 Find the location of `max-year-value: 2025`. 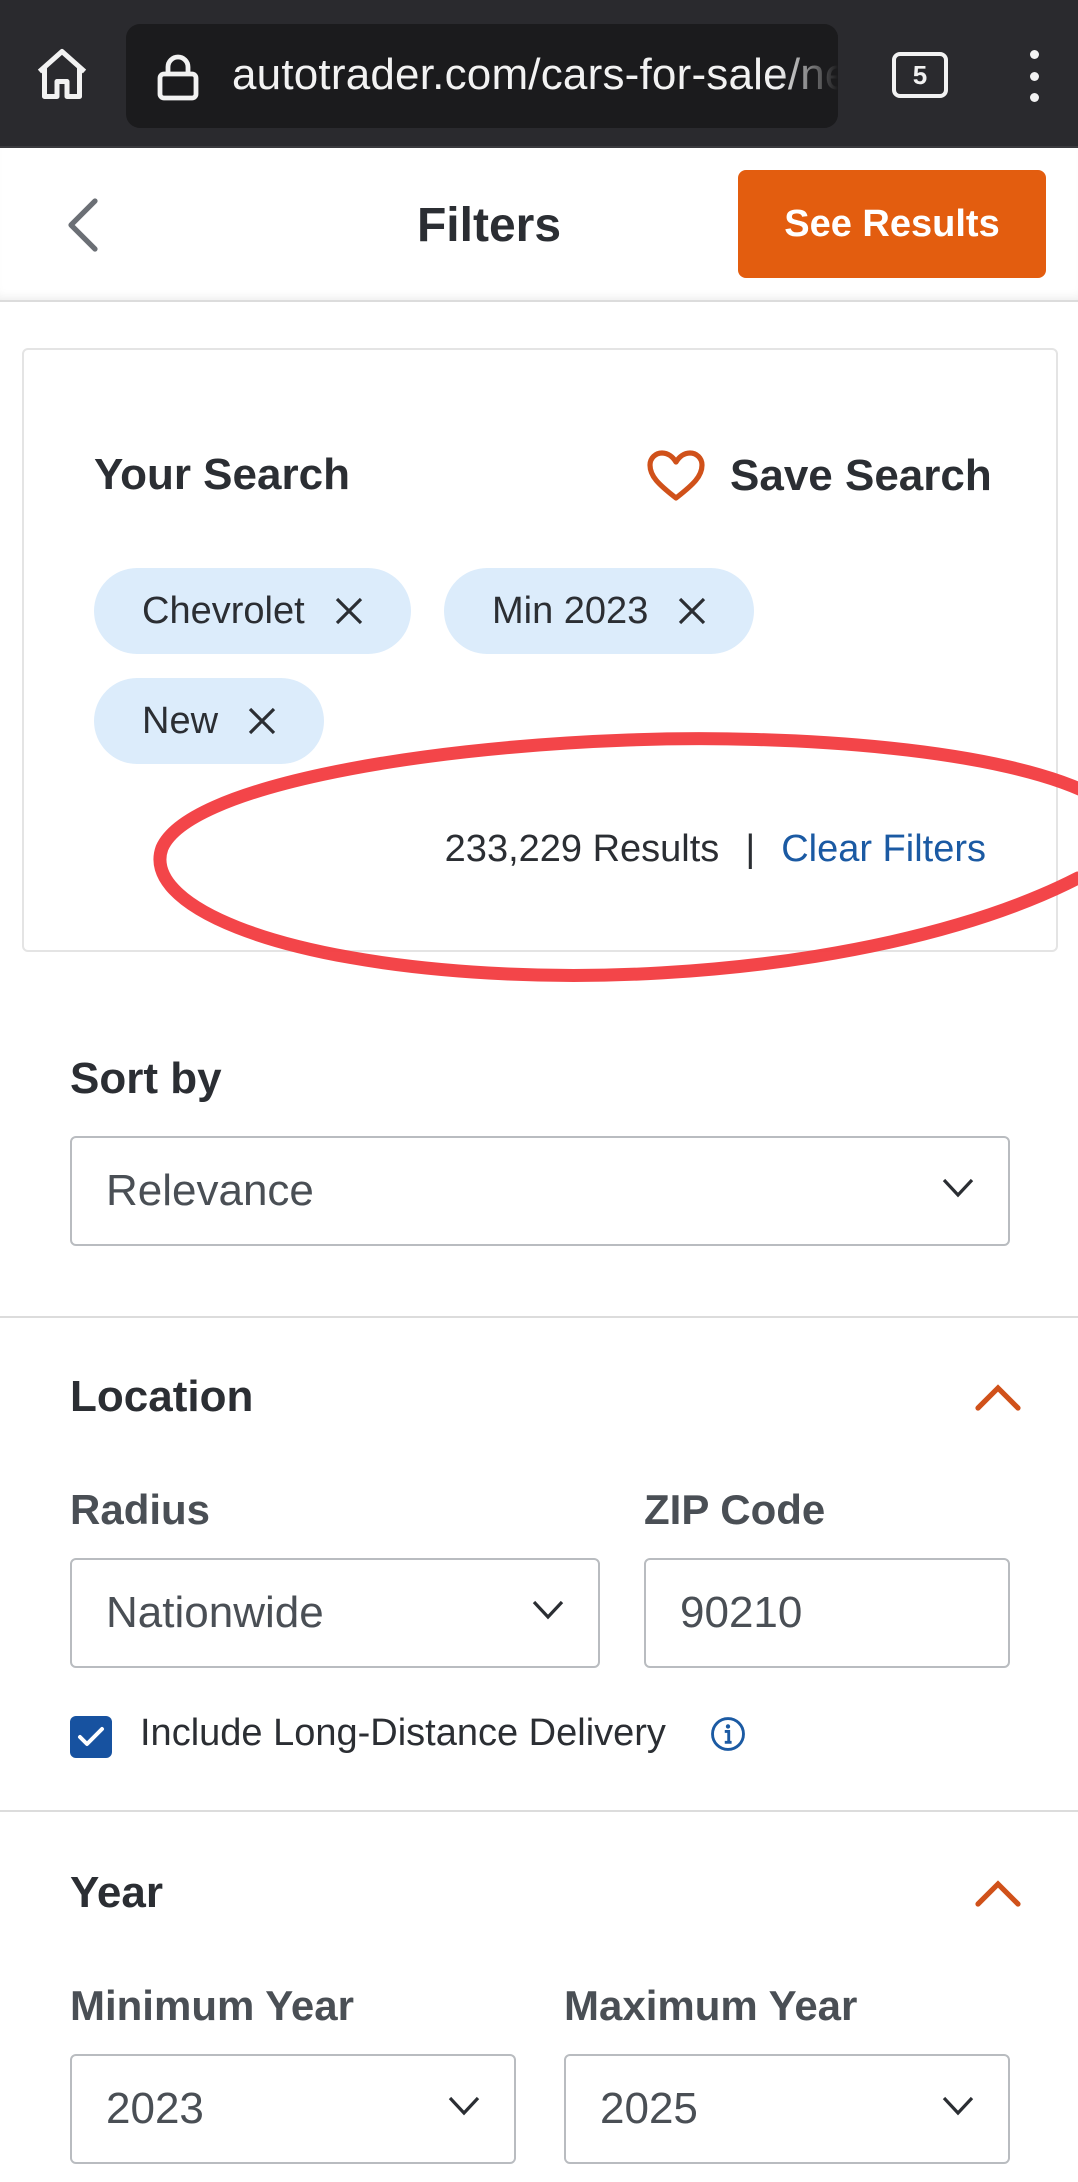

max-year-value: 2025 is located at coordinates (649, 2108).